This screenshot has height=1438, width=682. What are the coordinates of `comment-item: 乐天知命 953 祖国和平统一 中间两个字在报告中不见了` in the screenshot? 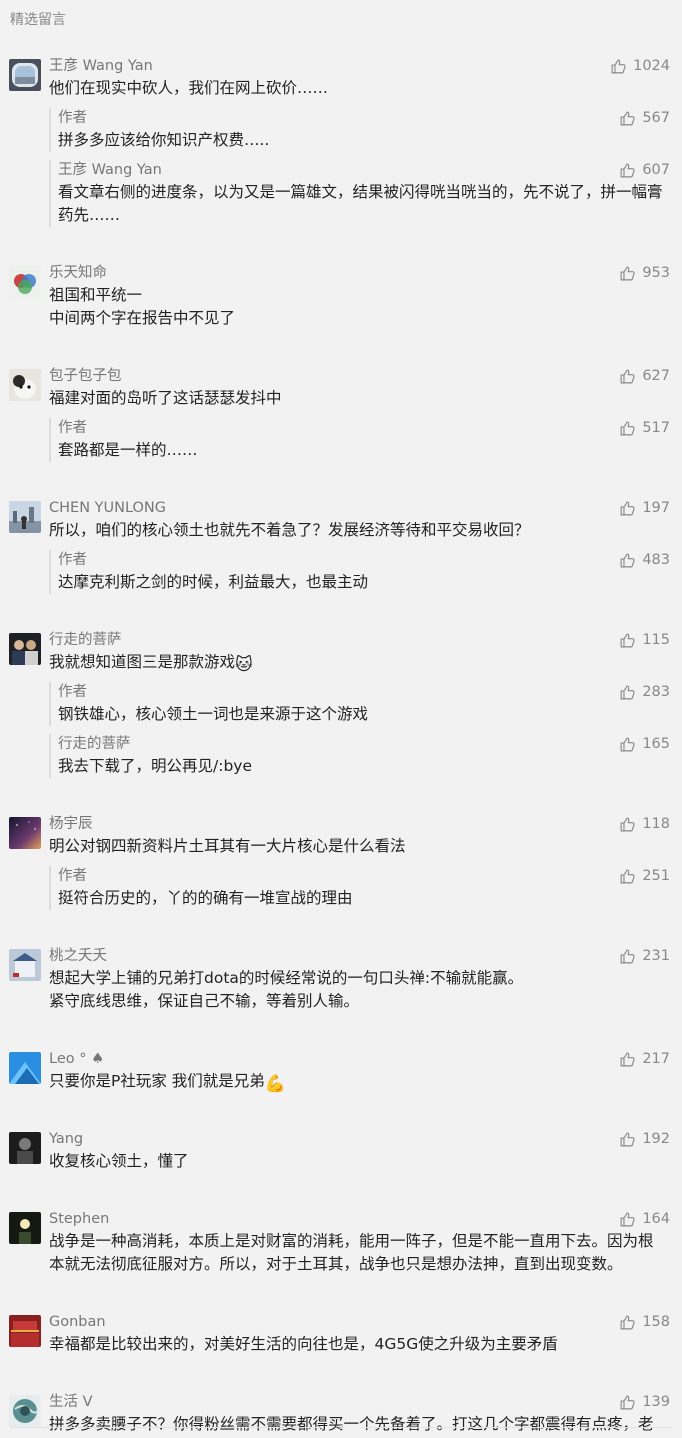 It's located at (341, 296).